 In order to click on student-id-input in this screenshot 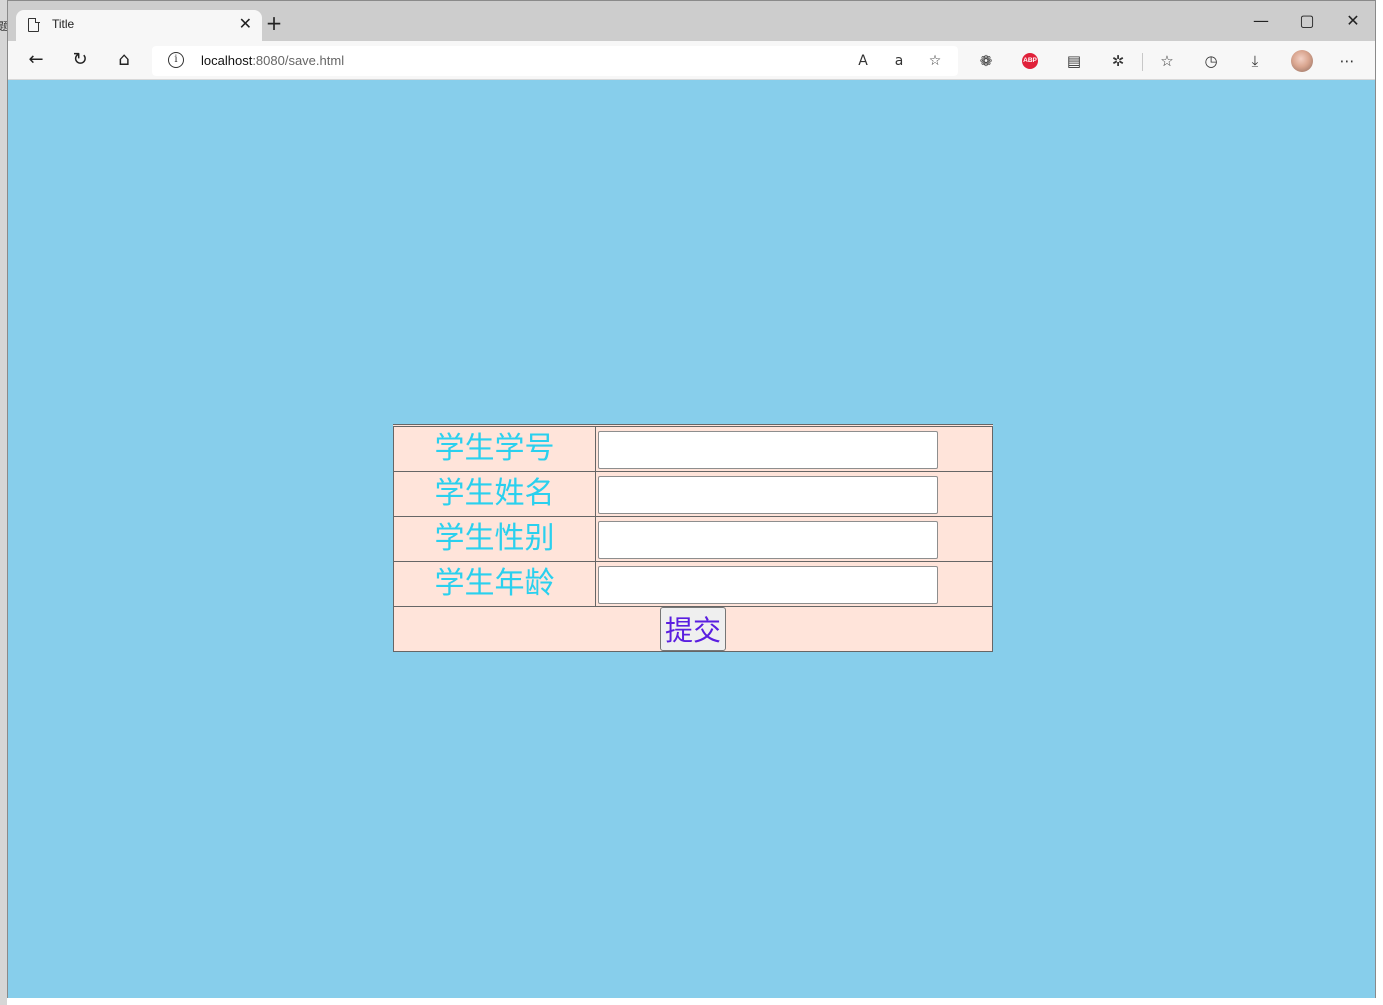, I will do `click(768, 450)`.